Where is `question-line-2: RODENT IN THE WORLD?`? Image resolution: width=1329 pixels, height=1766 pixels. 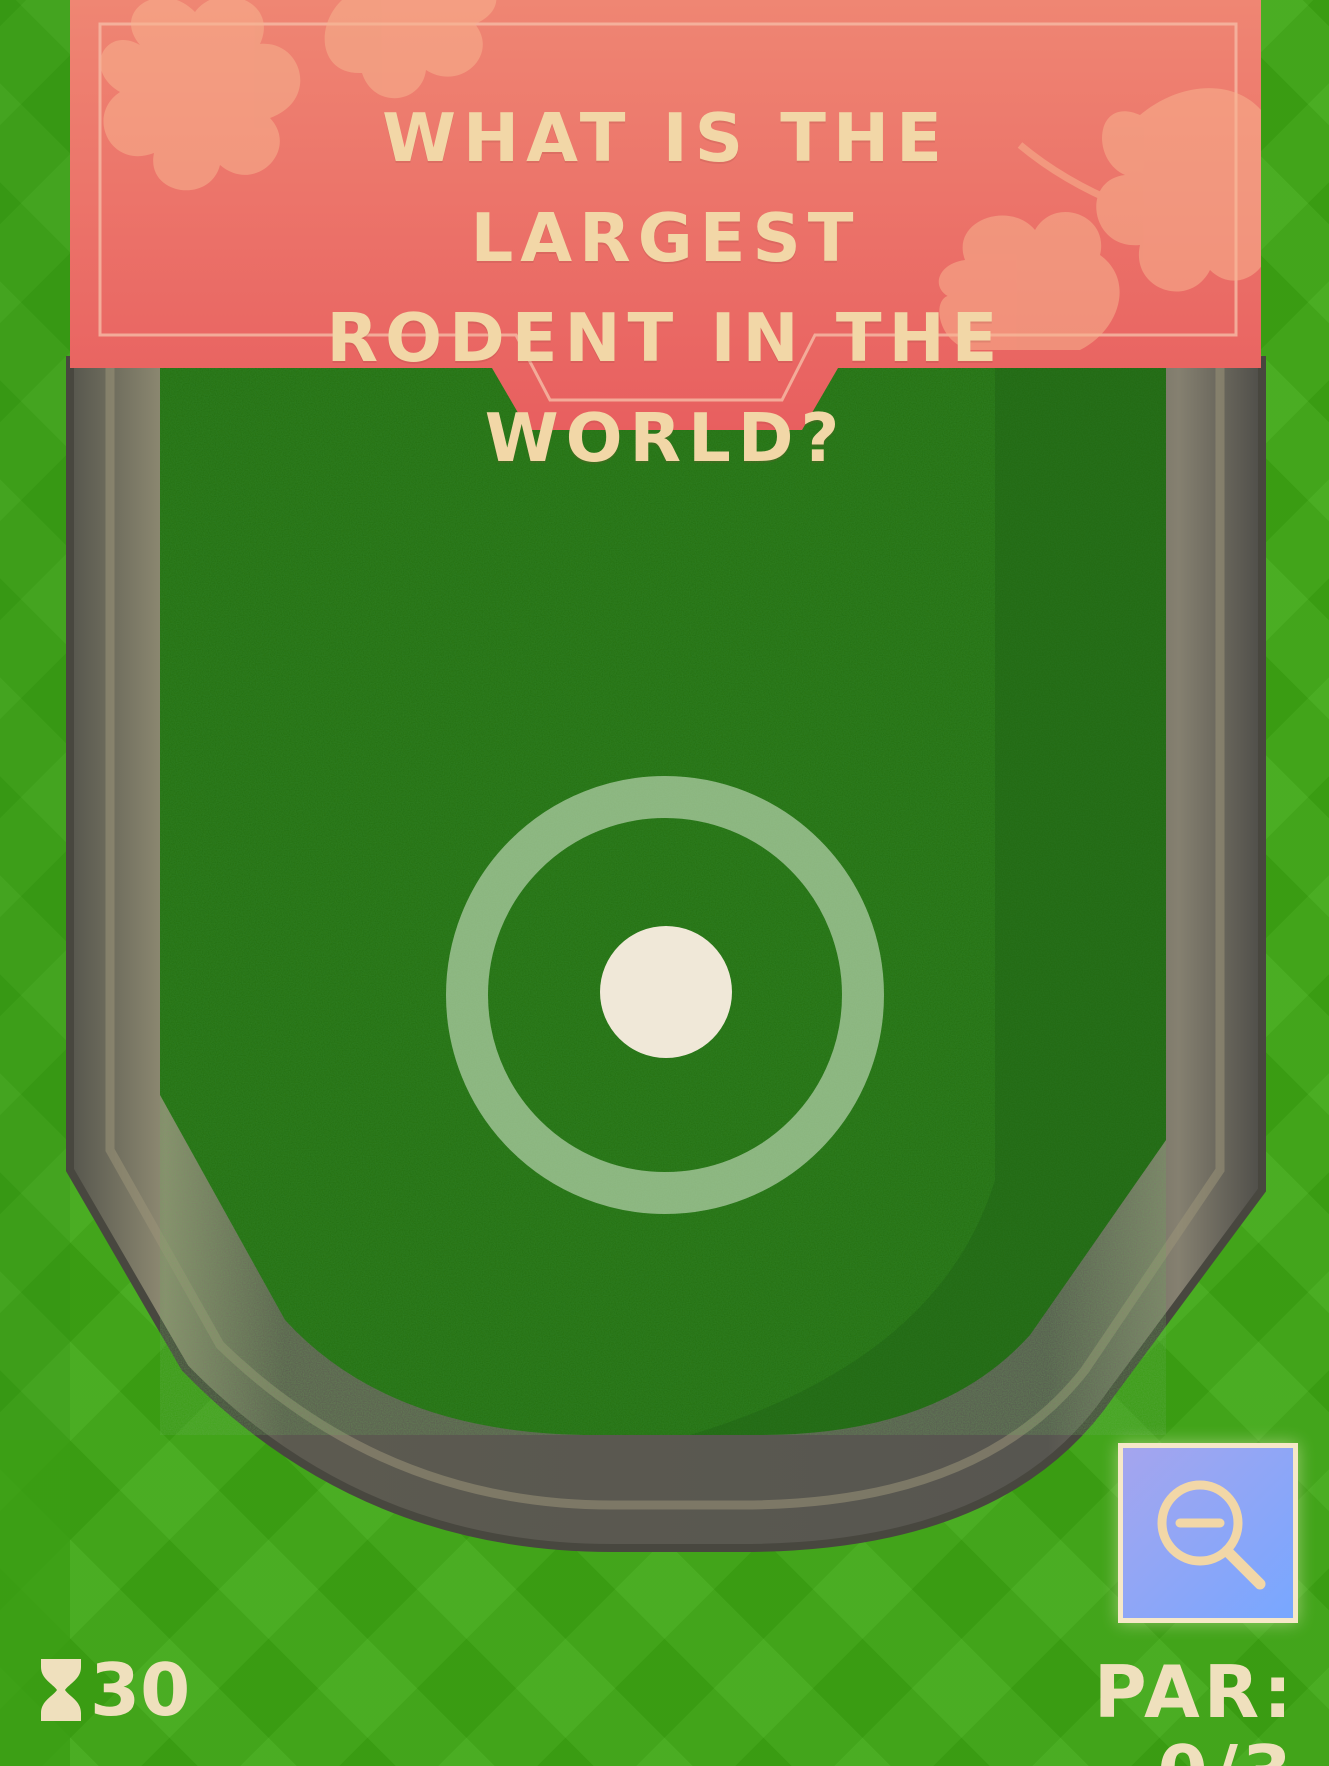
question-line-2: RODENT IN THE WORLD? is located at coordinates (665, 388).